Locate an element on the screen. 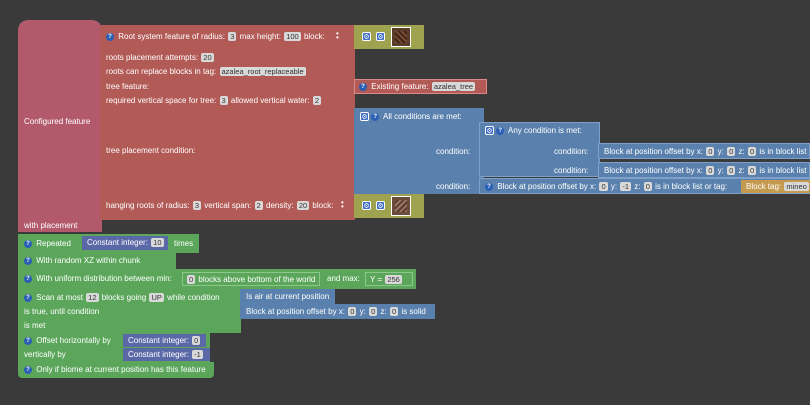  constant-integer-block: Constant integer: -1 is located at coordinates (166, 354).